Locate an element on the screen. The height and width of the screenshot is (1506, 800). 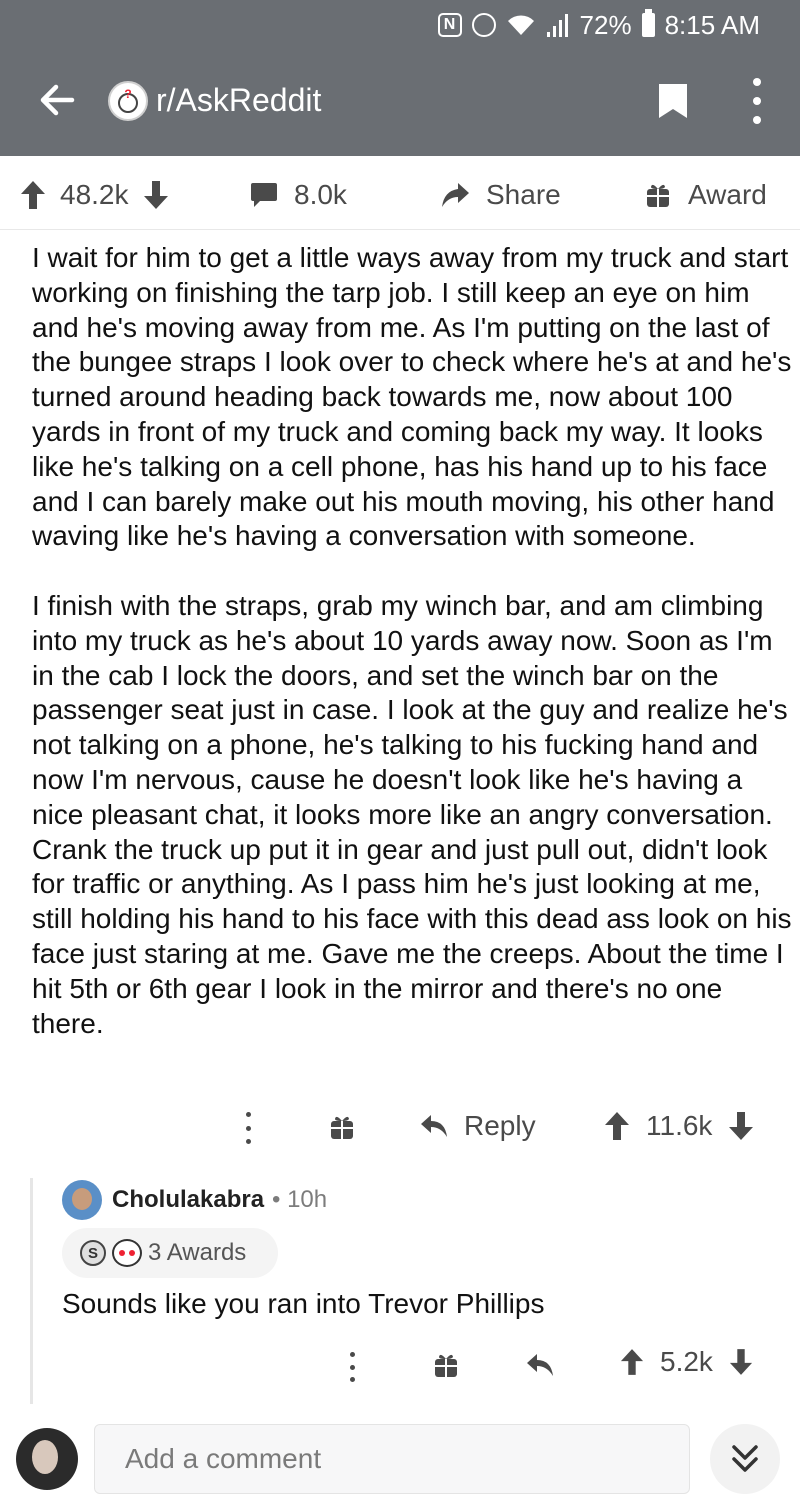
share-button: Share is located at coordinates (500, 195).